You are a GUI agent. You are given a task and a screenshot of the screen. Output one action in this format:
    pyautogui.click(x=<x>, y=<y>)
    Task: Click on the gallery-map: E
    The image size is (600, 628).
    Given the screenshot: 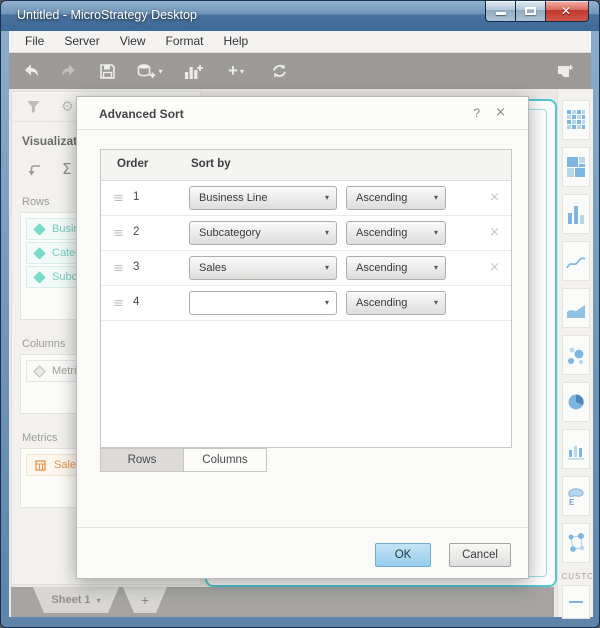 What is the action you would take?
    pyautogui.click(x=575, y=496)
    